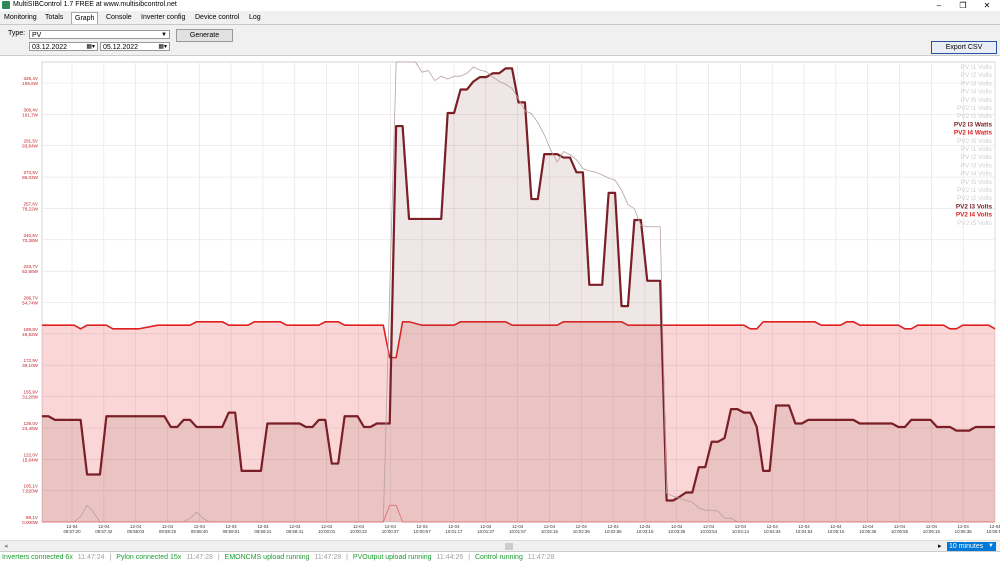  What do you see at coordinates (54, 17) in the screenshot?
I see `tab-totals: Totals` at bounding box center [54, 17].